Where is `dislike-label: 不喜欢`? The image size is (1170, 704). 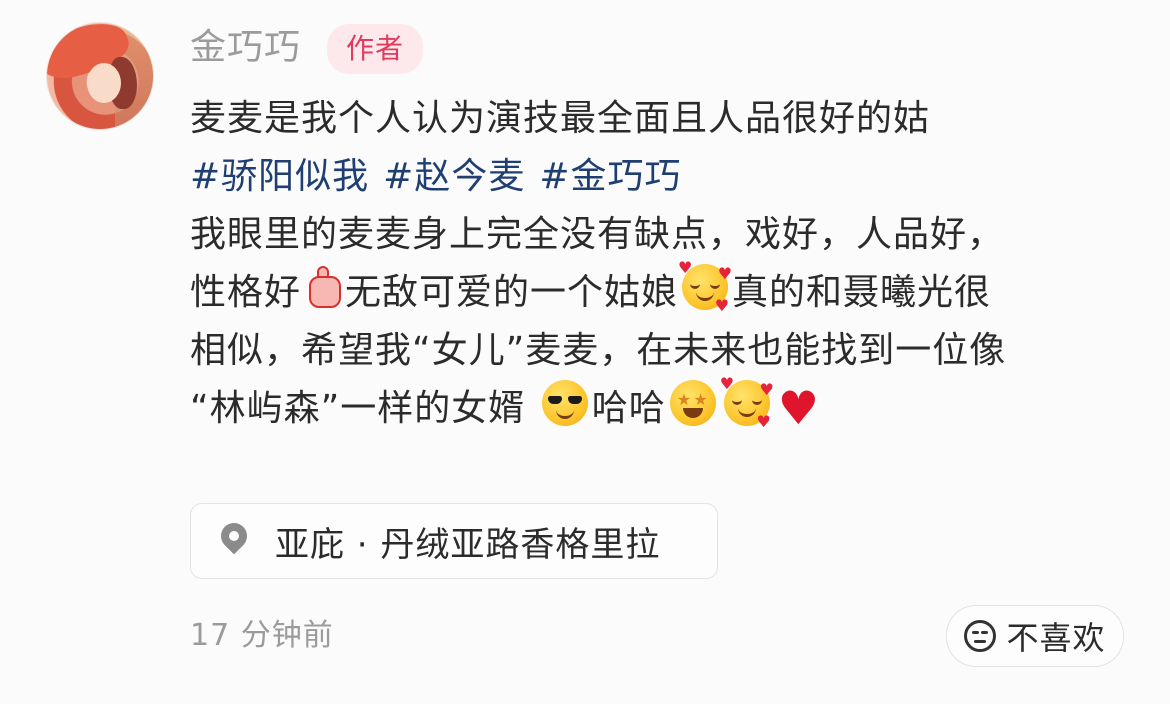
dislike-label: 不喜欢 is located at coordinates (1056, 638).